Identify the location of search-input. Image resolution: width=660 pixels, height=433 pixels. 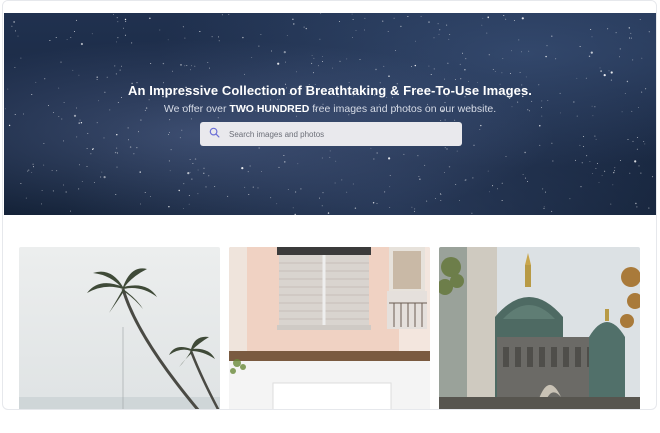
(339, 134).